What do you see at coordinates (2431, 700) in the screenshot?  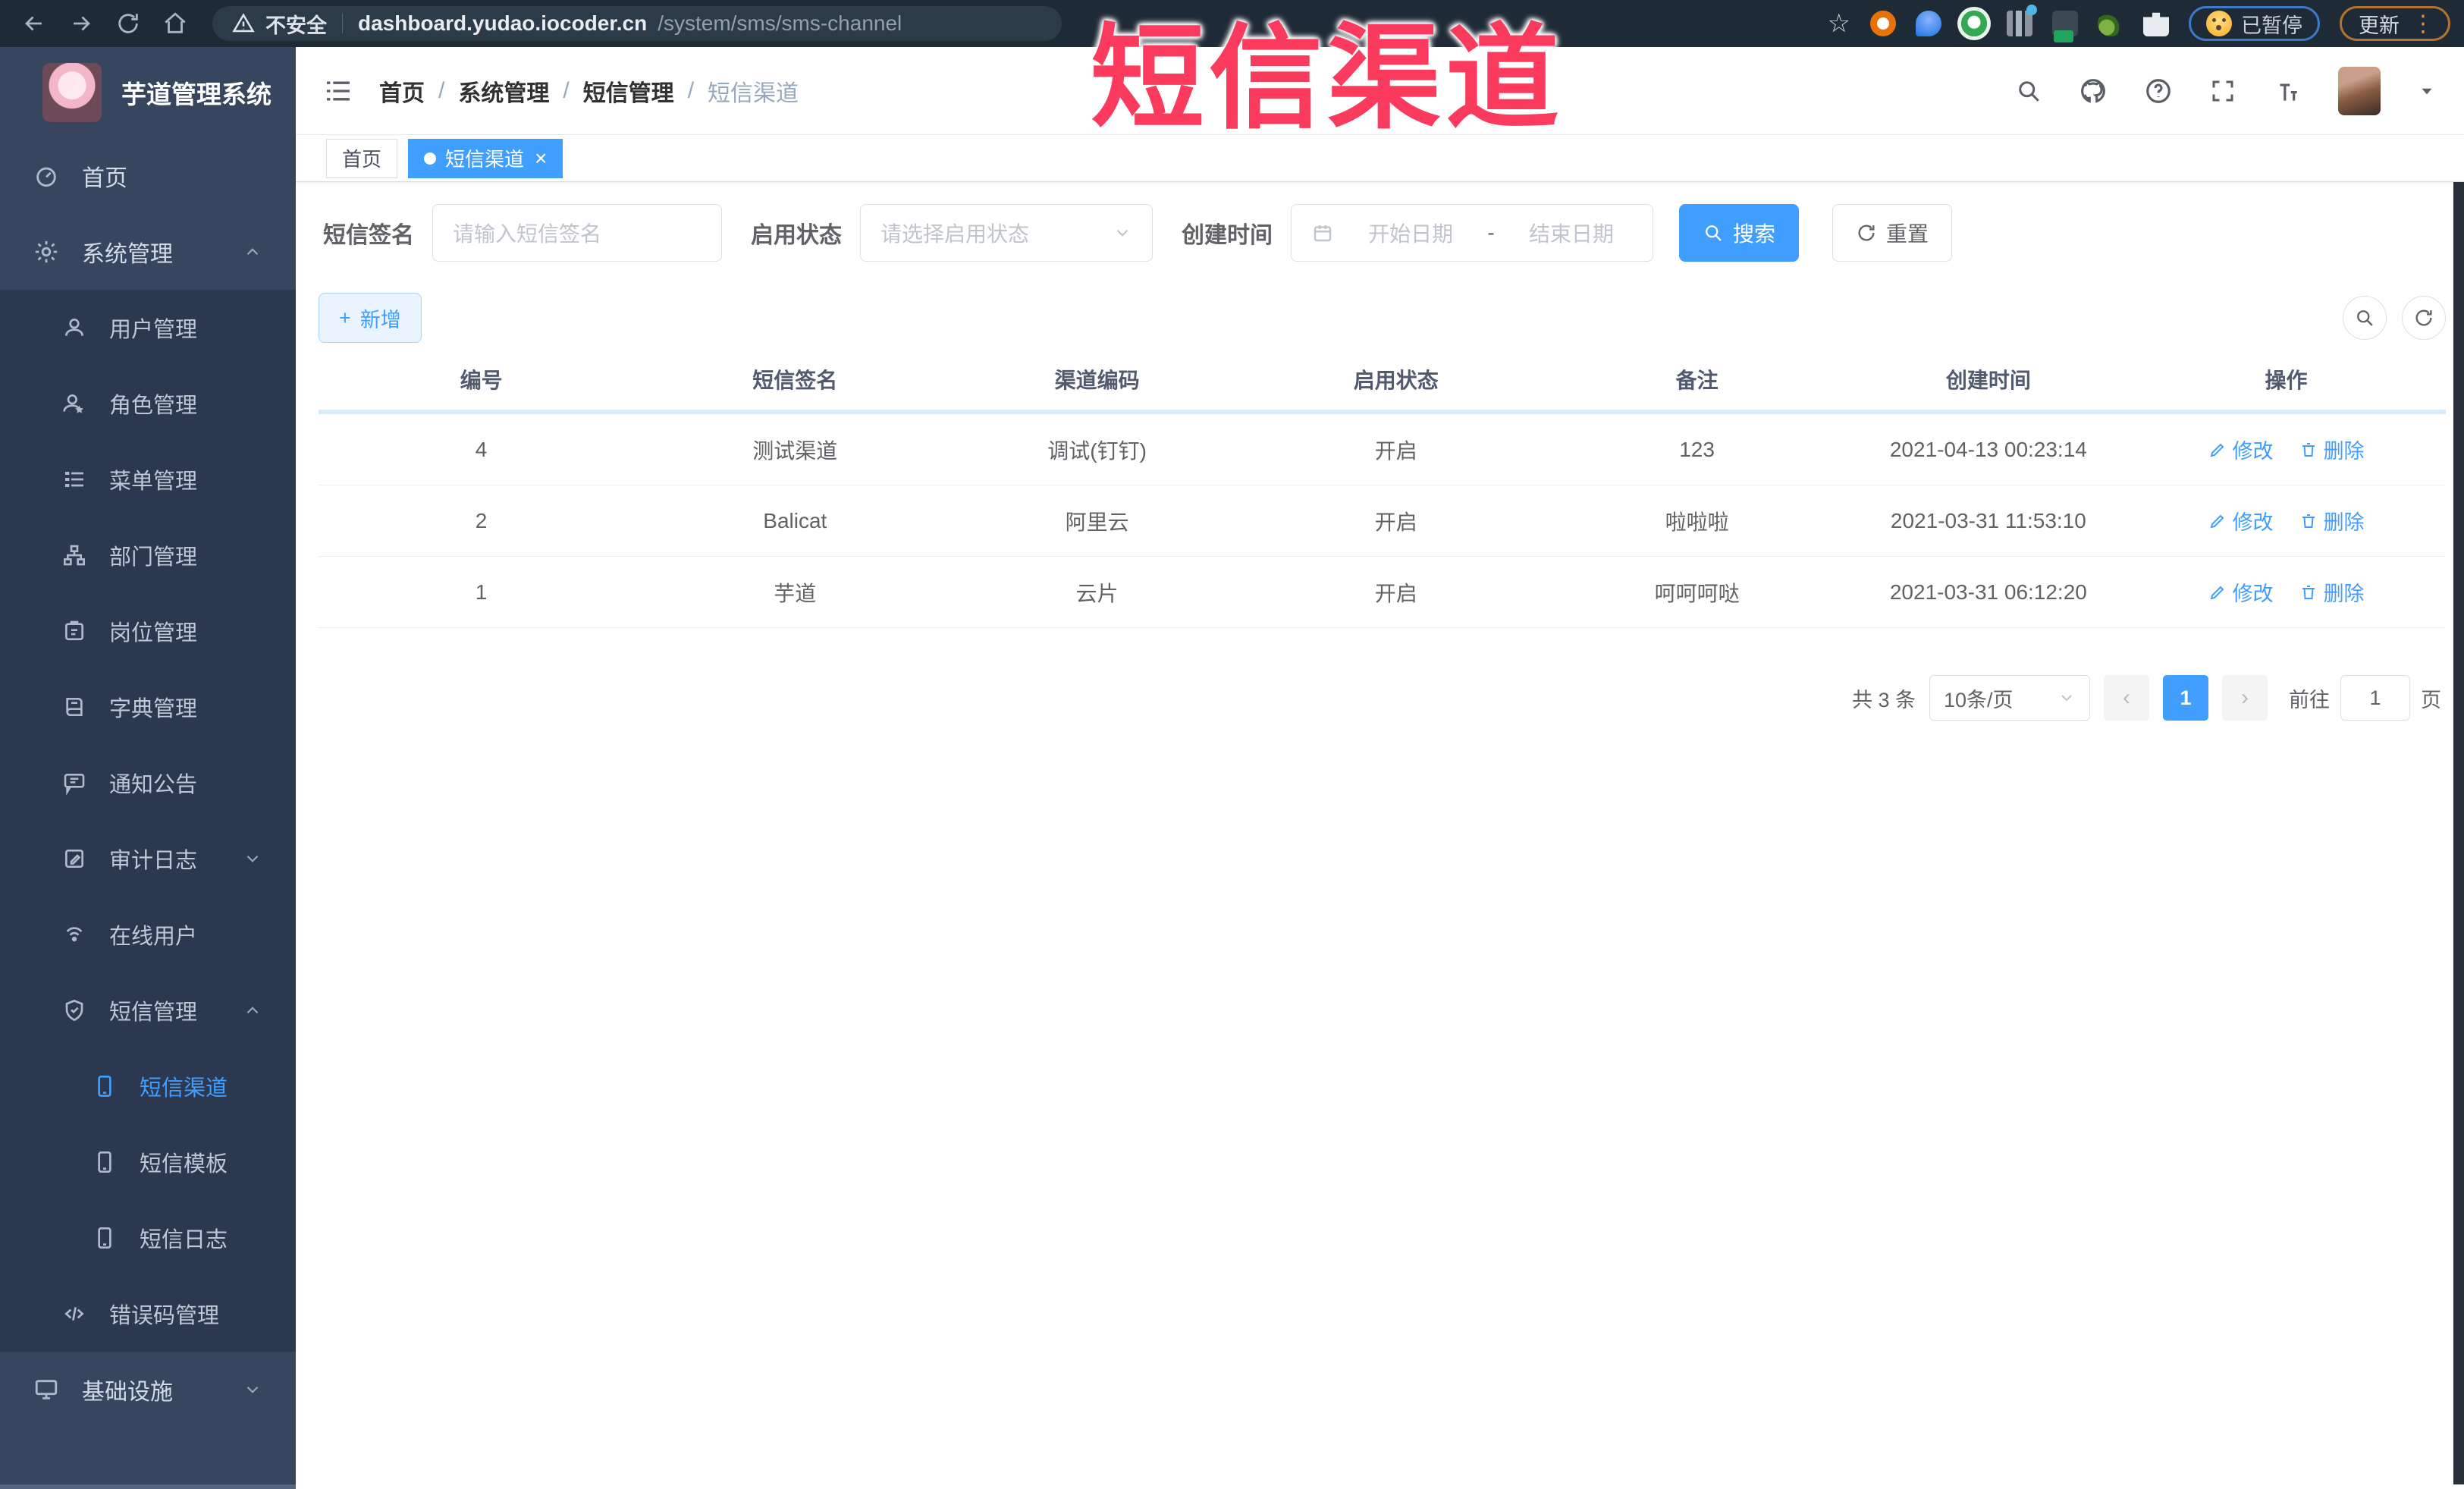 I see `page-unit-label: 页` at bounding box center [2431, 700].